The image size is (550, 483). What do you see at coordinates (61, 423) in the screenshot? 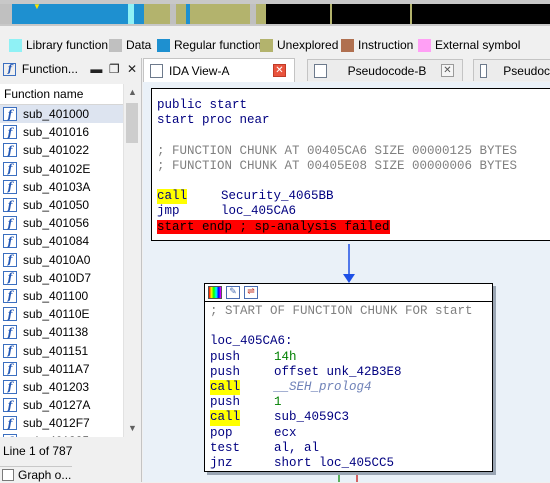
I see `function-list-item: f sub_4012F7` at bounding box center [61, 423].